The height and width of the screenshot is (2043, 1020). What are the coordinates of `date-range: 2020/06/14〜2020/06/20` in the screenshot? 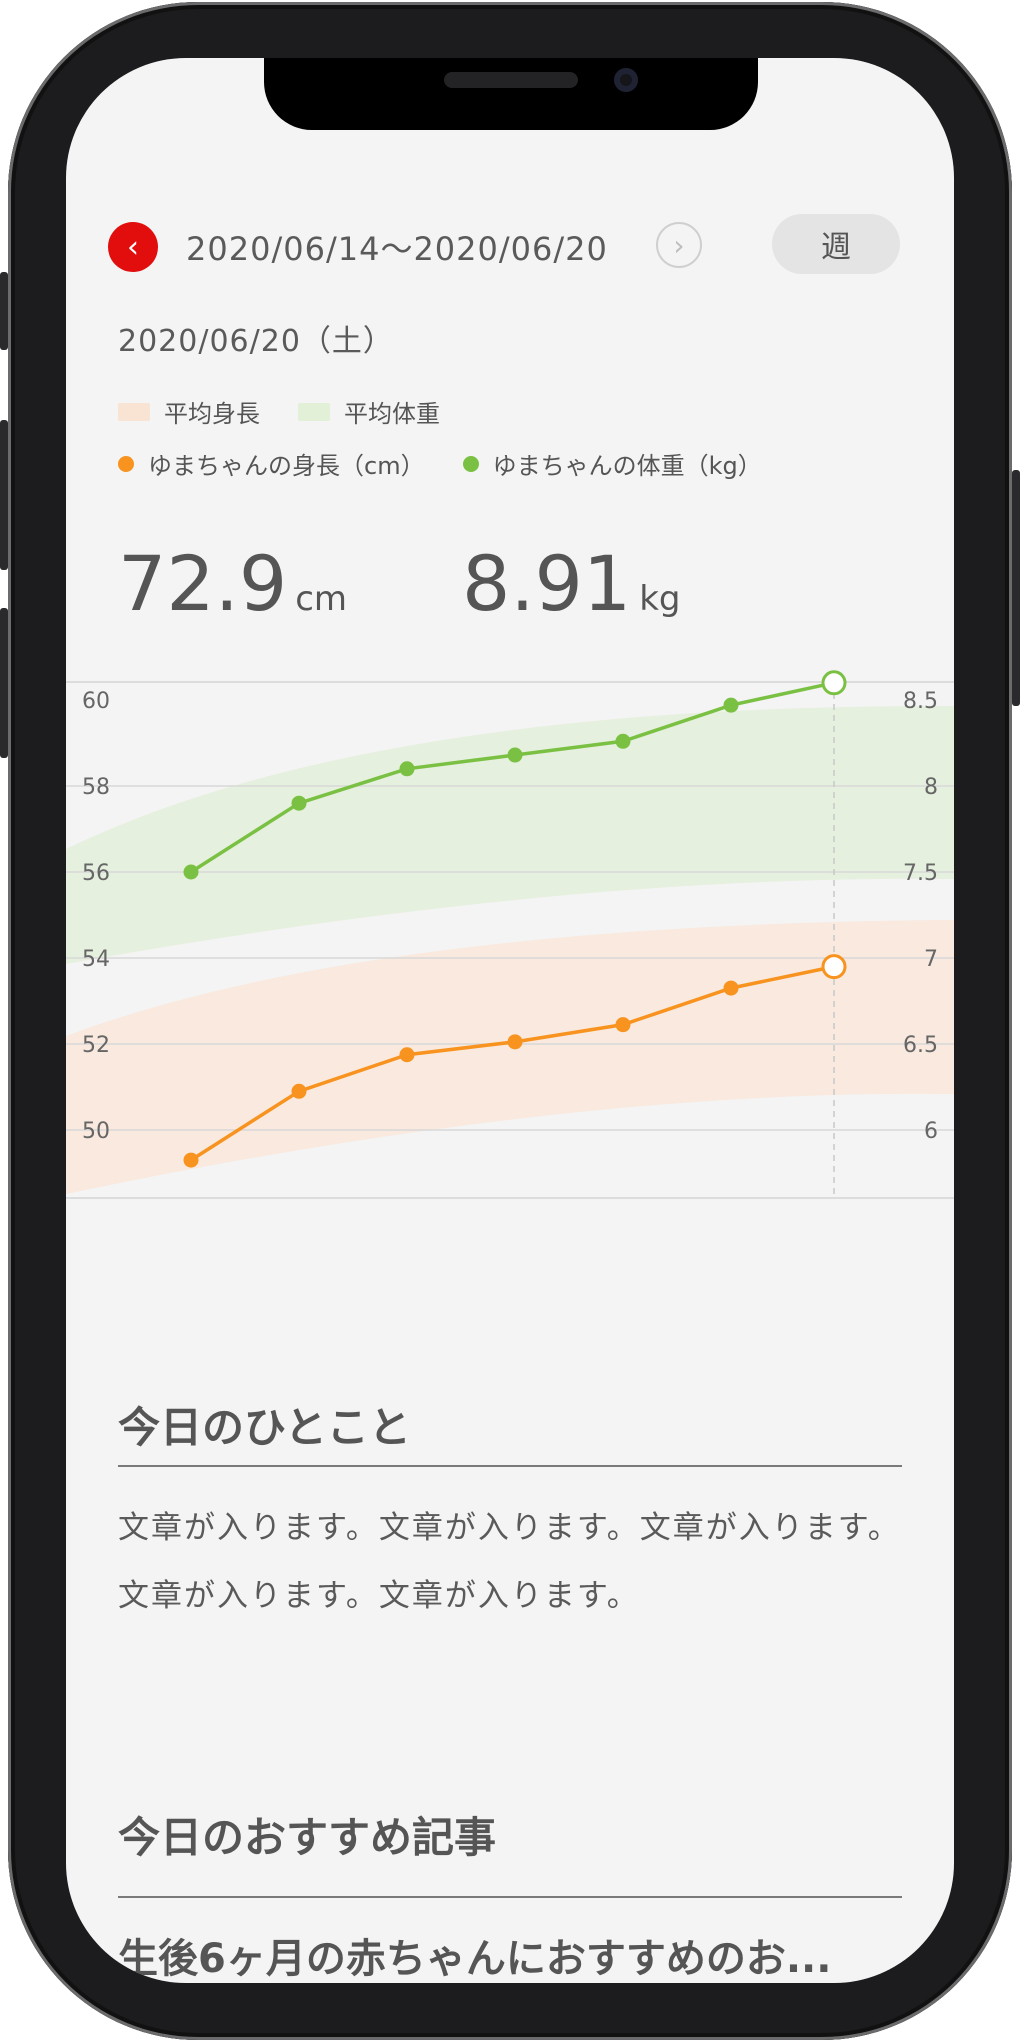 It's located at (397, 249).